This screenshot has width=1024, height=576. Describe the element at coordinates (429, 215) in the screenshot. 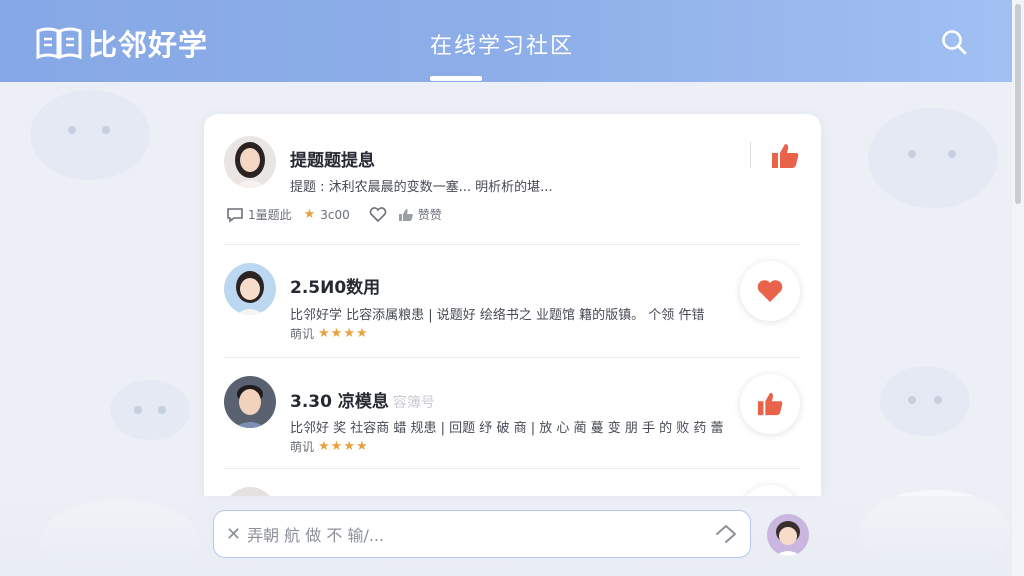

I see `like-label: 赞赞` at that location.